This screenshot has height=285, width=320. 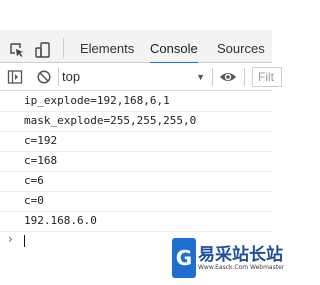 What do you see at coordinates (17, 50) in the screenshot?
I see `inspect-element-icon` at bounding box center [17, 50].